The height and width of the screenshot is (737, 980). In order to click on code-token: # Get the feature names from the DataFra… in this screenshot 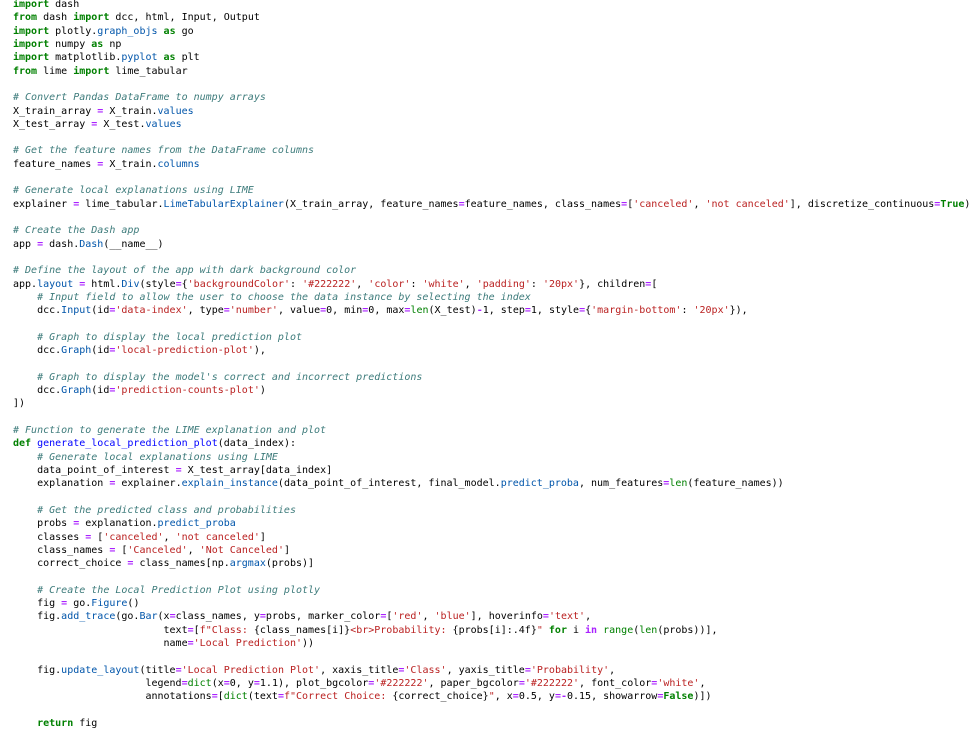, I will do `click(164, 151)`.